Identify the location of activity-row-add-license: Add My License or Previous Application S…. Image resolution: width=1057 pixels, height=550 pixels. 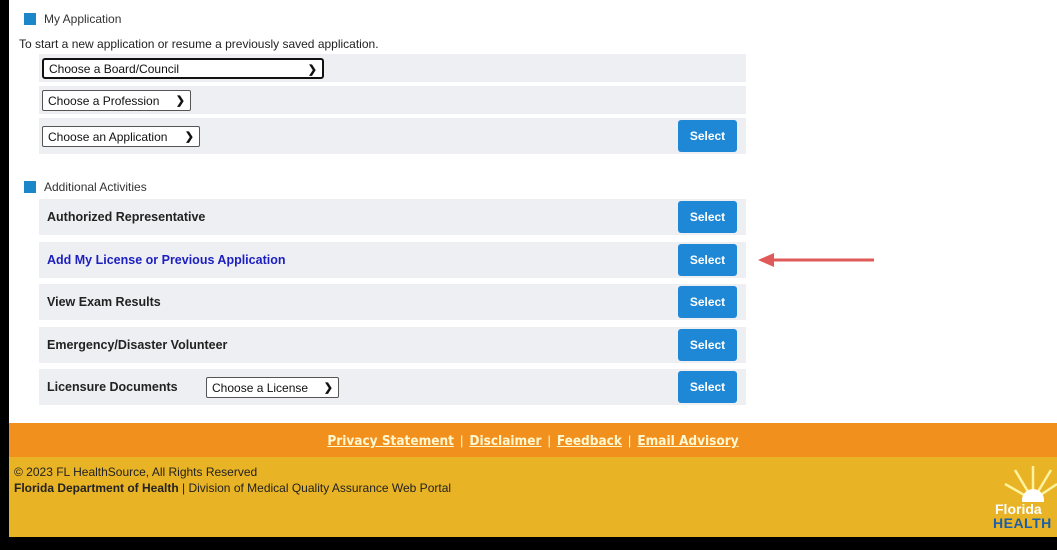
(392, 260).